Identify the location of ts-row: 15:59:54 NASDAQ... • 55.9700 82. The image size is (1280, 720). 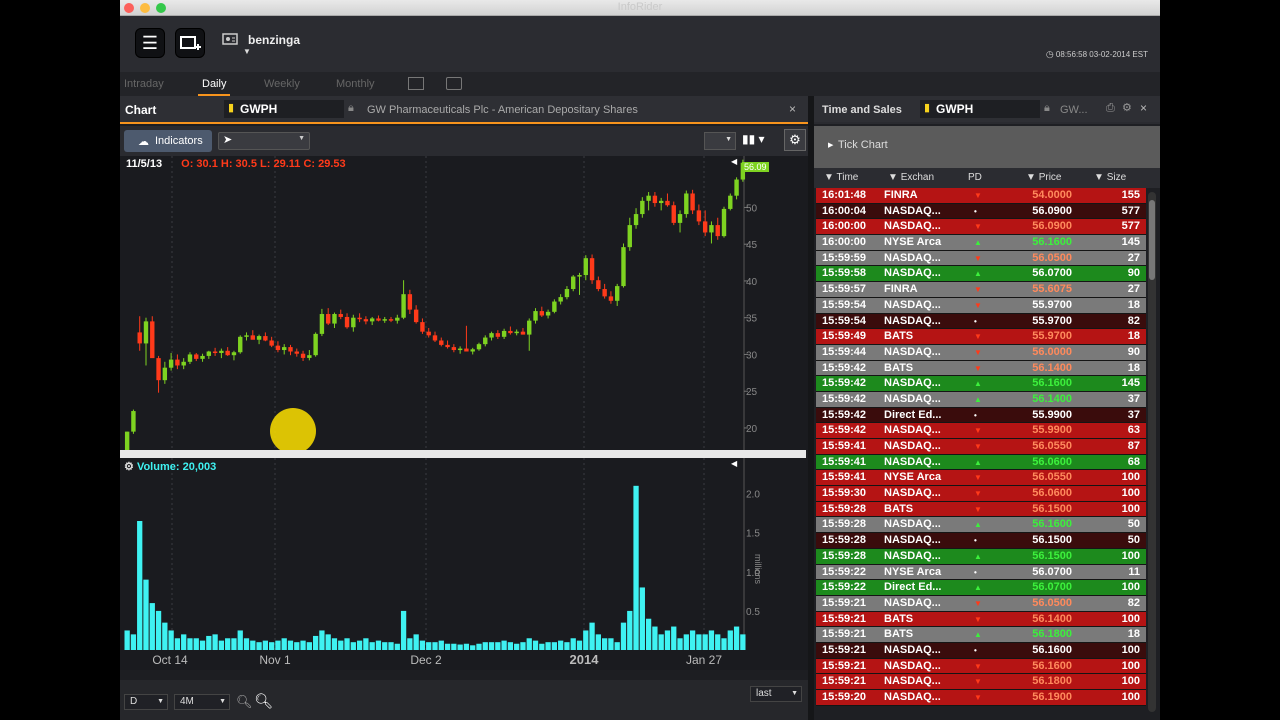
(981, 321).